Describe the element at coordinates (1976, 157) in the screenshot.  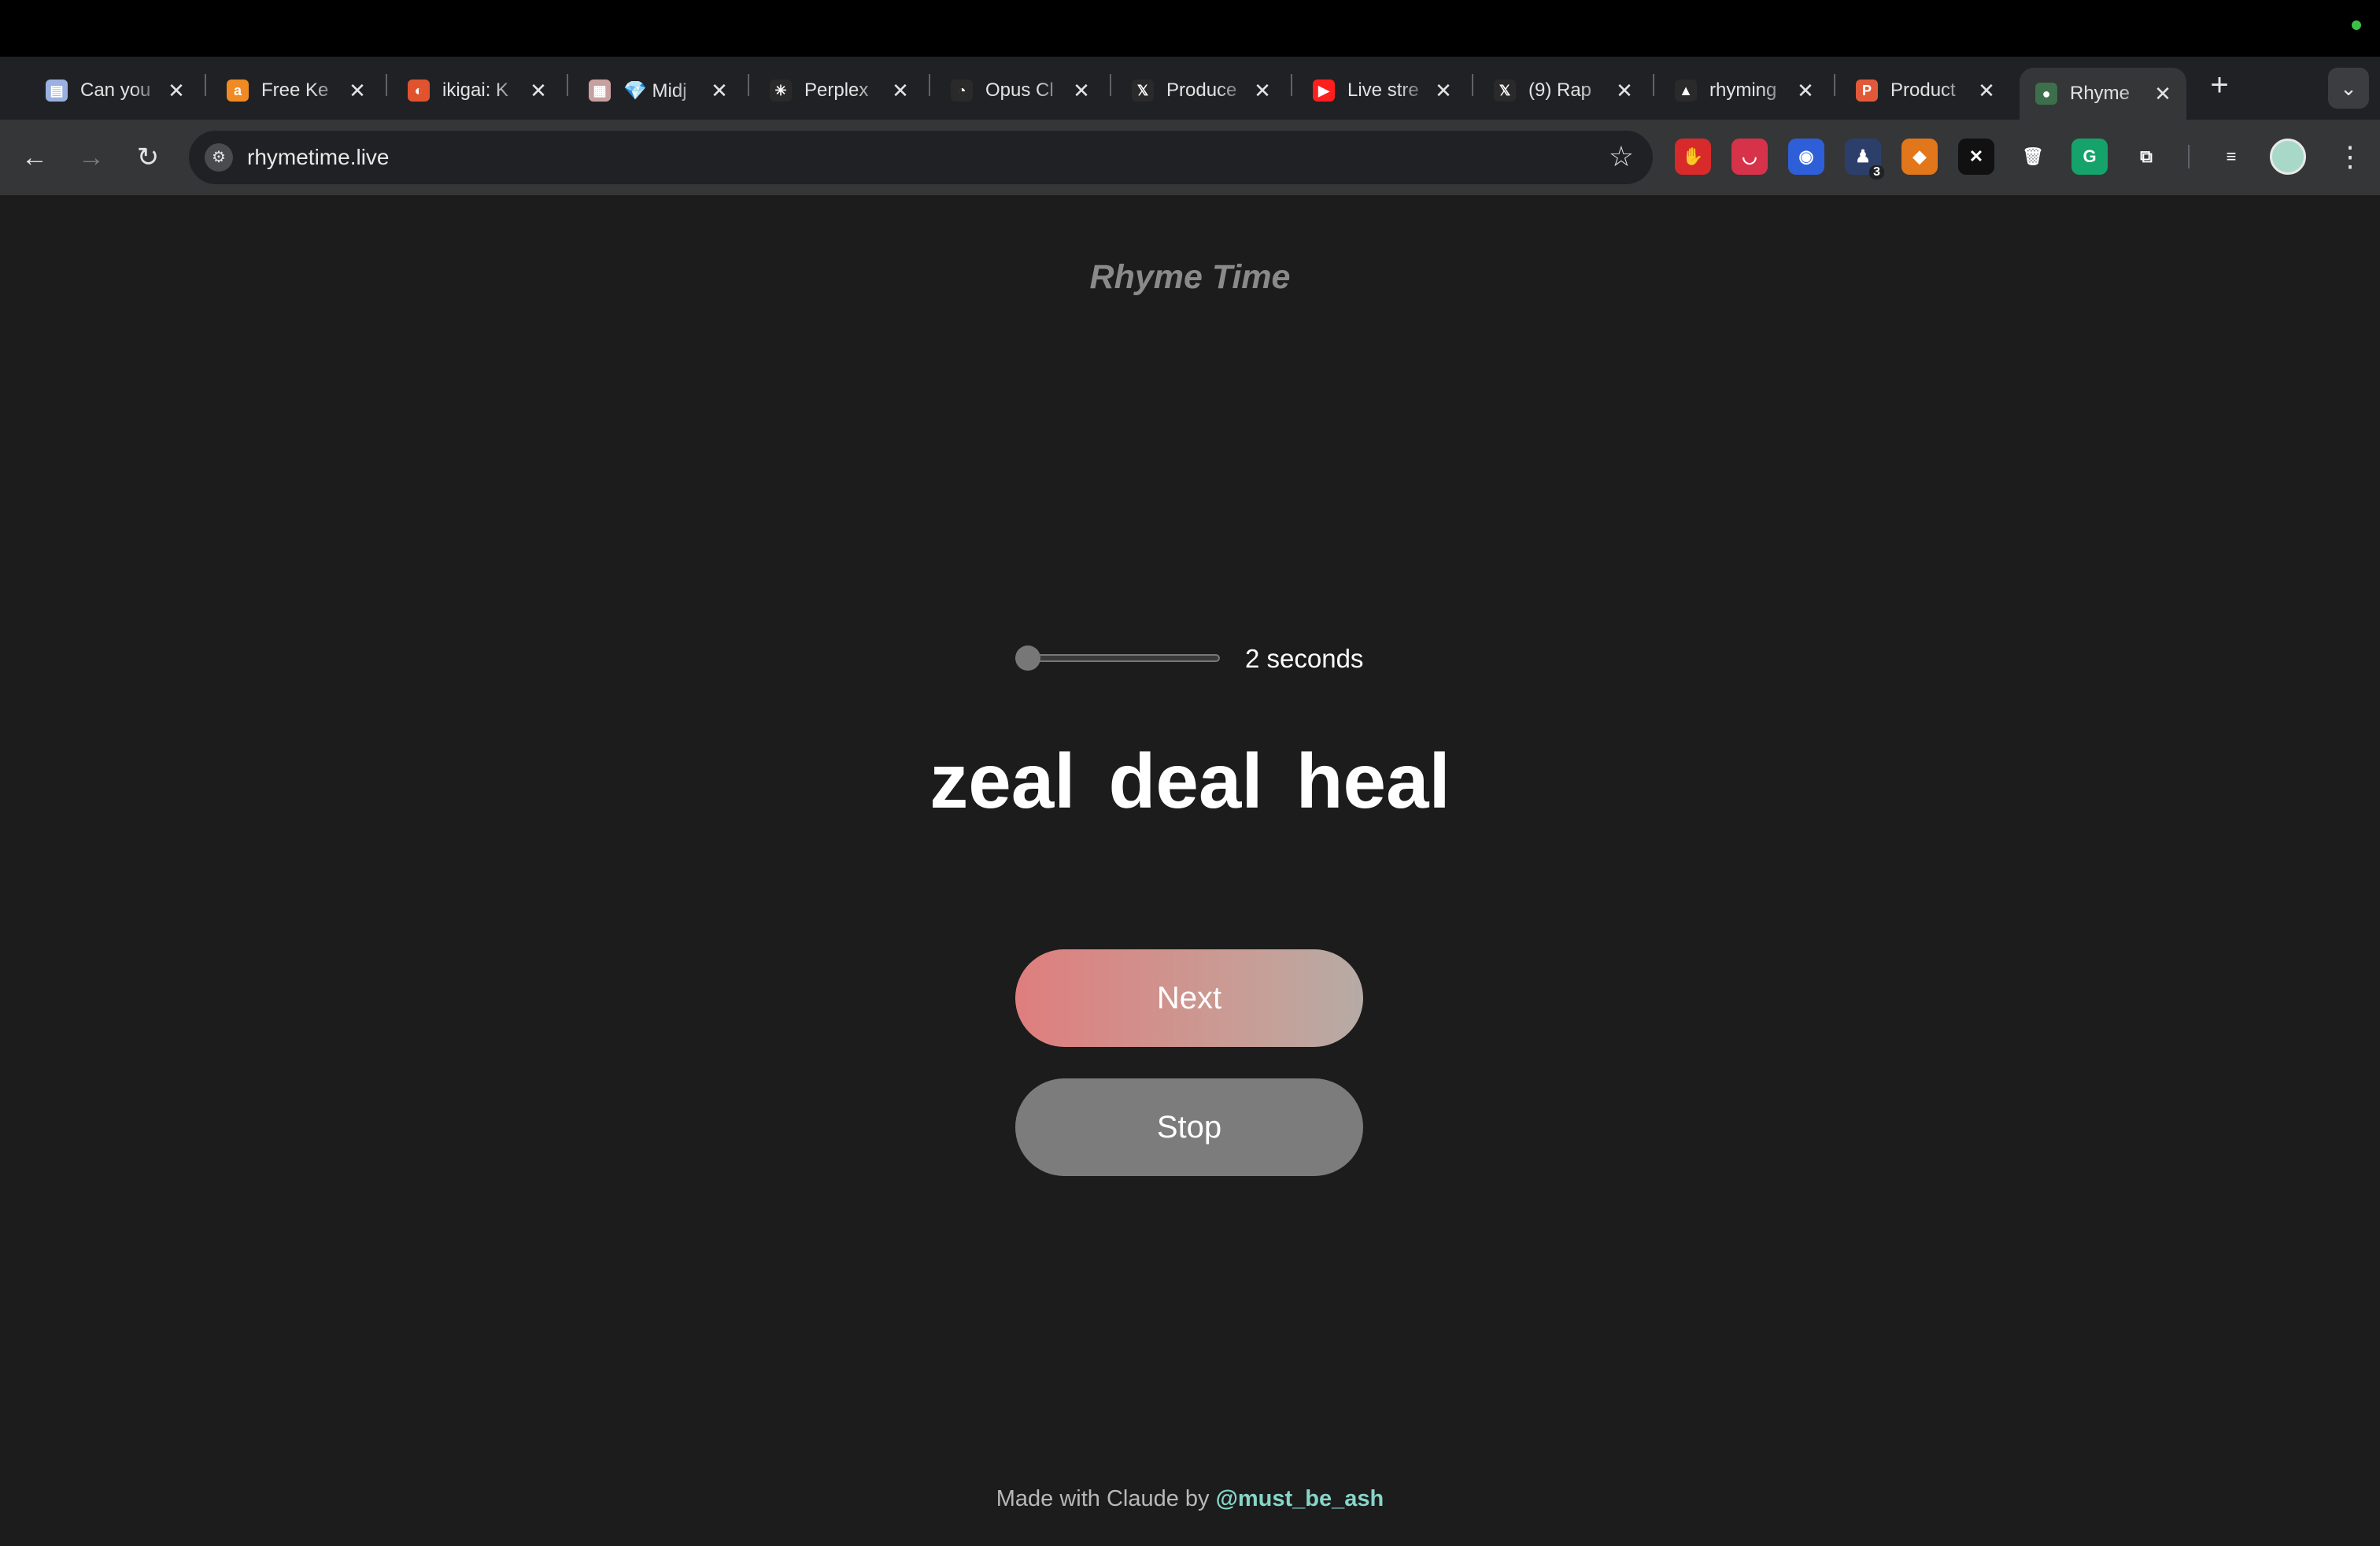
I see `x-extension-icon: ✕` at that location.